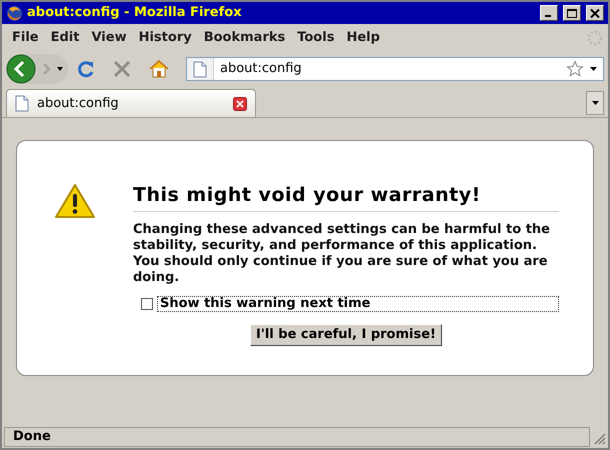 This screenshot has height=450, width=610. What do you see at coordinates (86, 69) in the screenshot?
I see `reload-icon` at bounding box center [86, 69].